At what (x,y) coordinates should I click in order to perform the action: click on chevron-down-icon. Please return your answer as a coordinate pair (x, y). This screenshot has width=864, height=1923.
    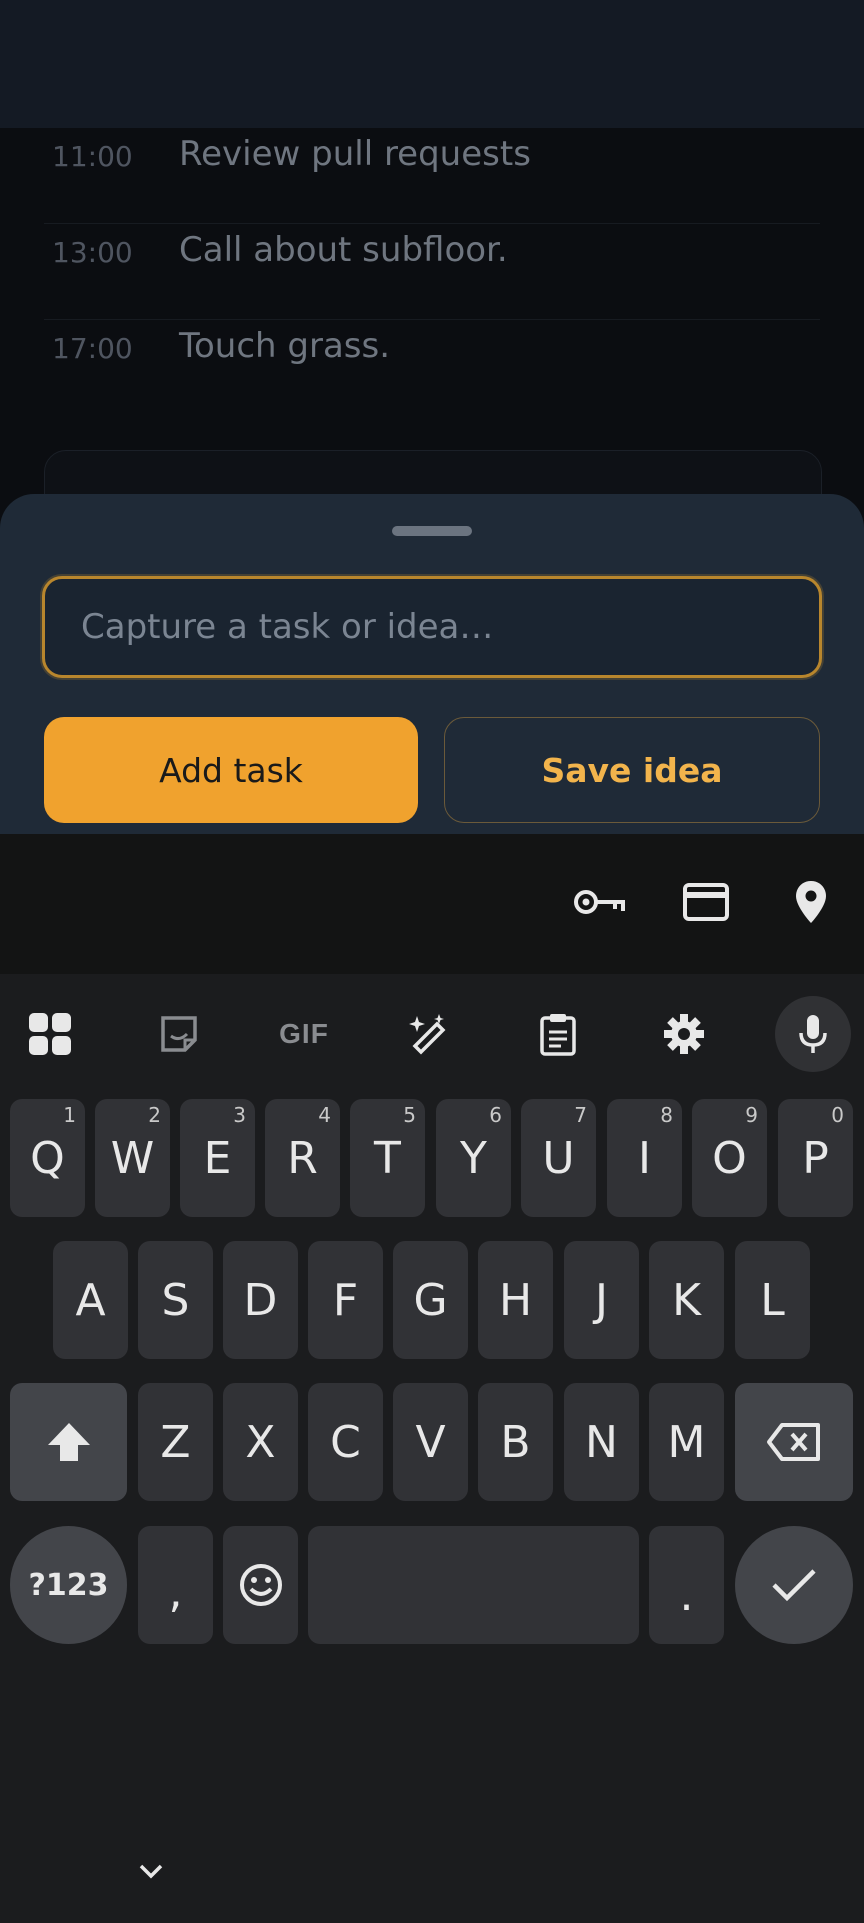
    Looking at the image, I should click on (151, 1871).